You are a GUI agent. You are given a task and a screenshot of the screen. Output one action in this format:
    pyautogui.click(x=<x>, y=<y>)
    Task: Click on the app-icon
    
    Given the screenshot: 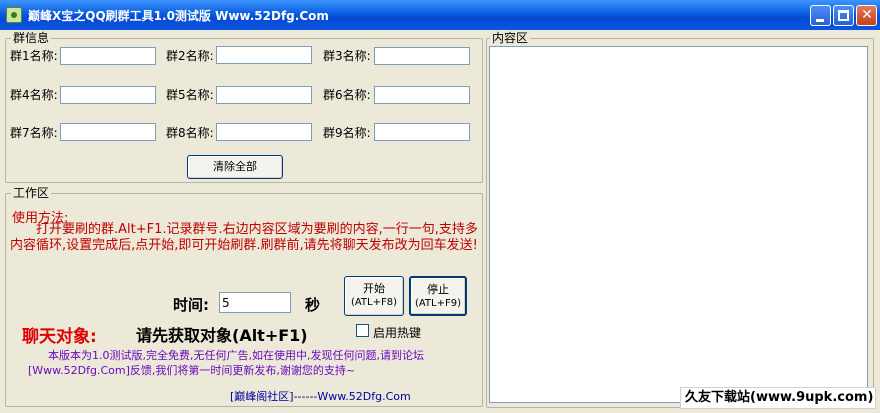 What is the action you would take?
    pyautogui.click(x=14, y=15)
    